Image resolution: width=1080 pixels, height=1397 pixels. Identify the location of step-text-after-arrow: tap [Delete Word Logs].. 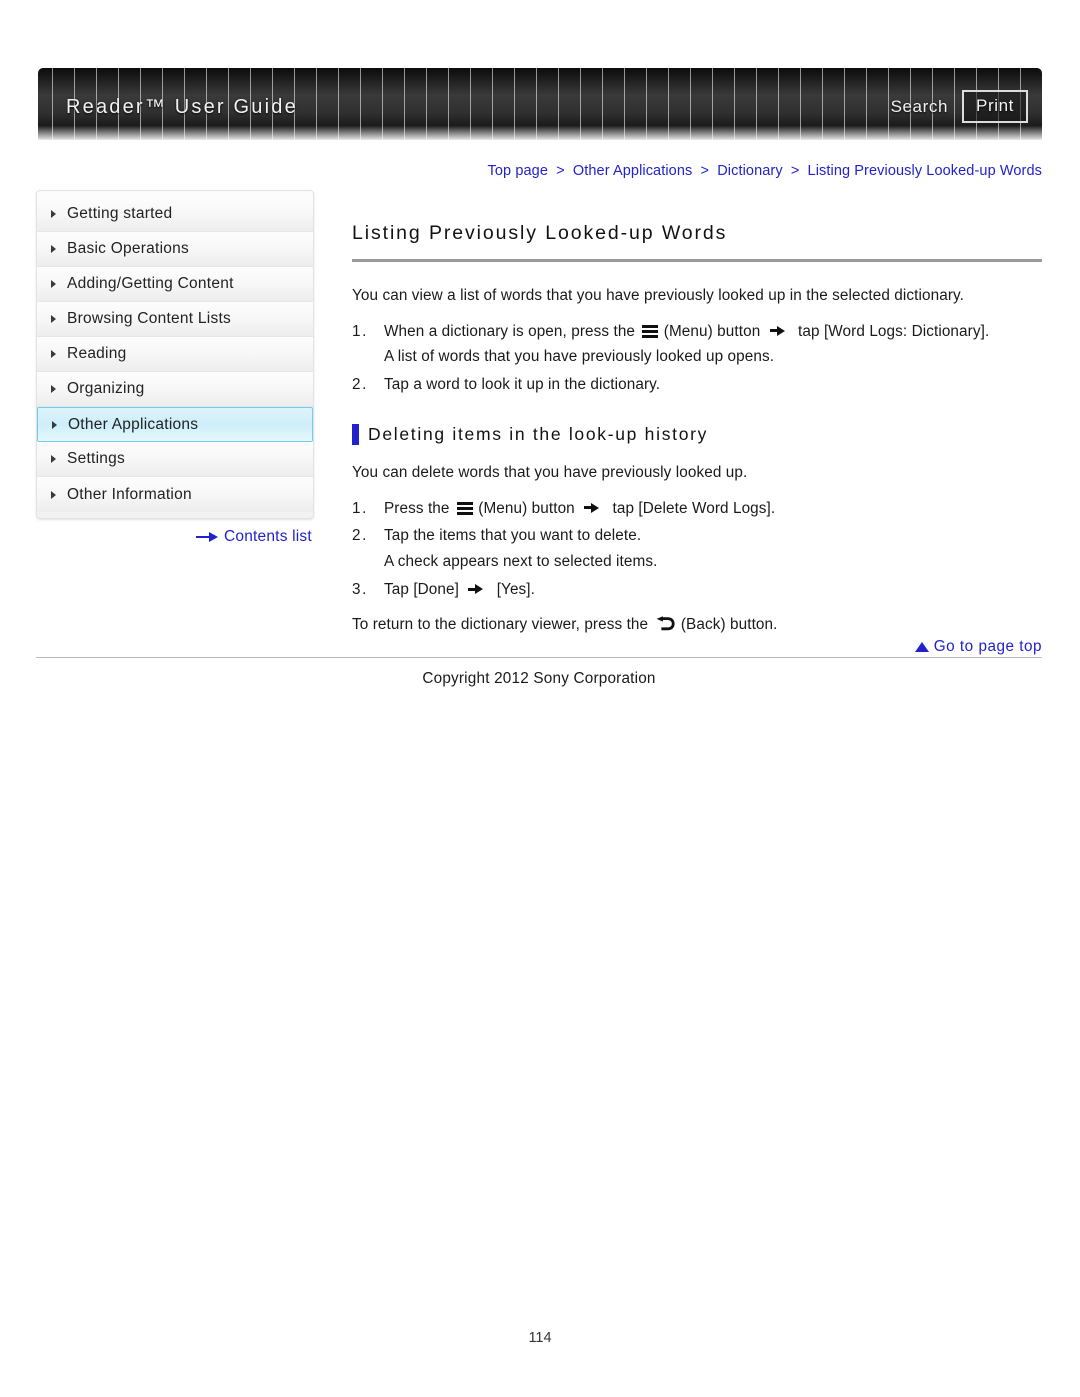
(694, 508).